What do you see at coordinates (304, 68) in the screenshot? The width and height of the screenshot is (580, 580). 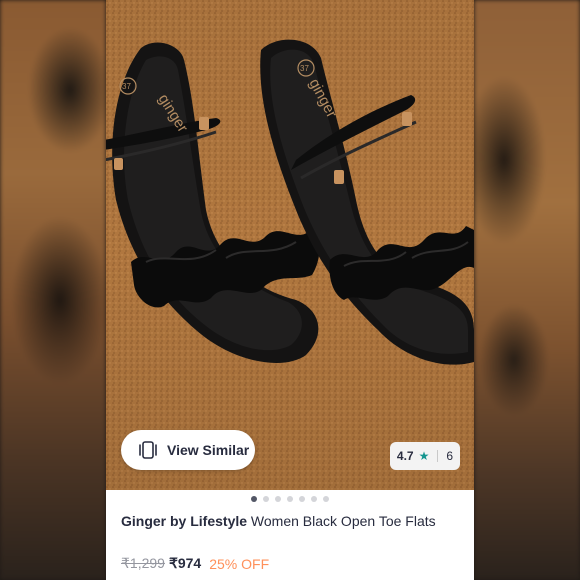 I see `size-mark-right: 37` at bounding box center [304, 68].